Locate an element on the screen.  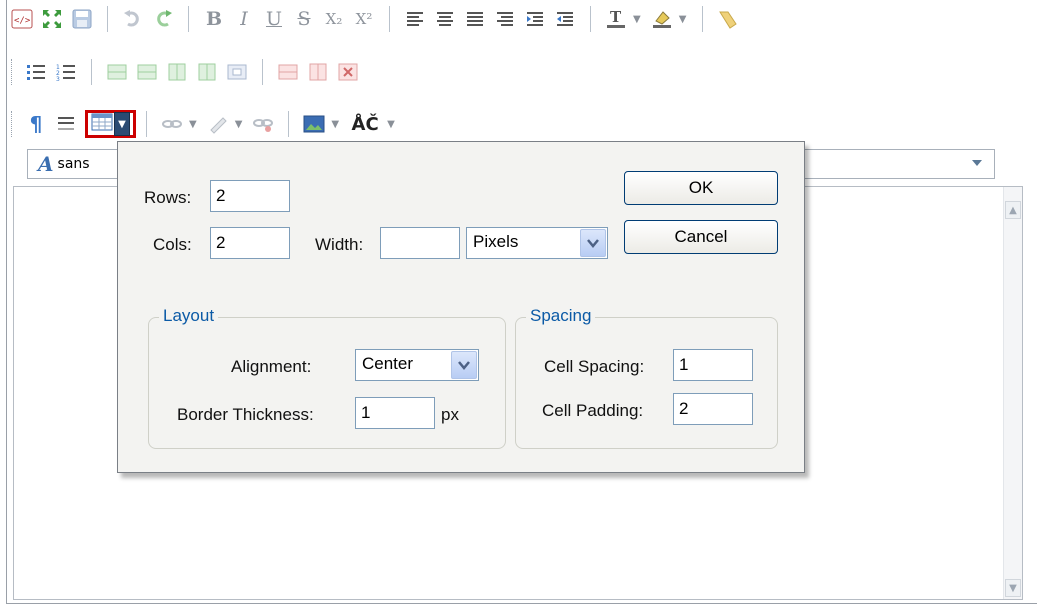
align-justify-icon is located at coordinates (475, 19).